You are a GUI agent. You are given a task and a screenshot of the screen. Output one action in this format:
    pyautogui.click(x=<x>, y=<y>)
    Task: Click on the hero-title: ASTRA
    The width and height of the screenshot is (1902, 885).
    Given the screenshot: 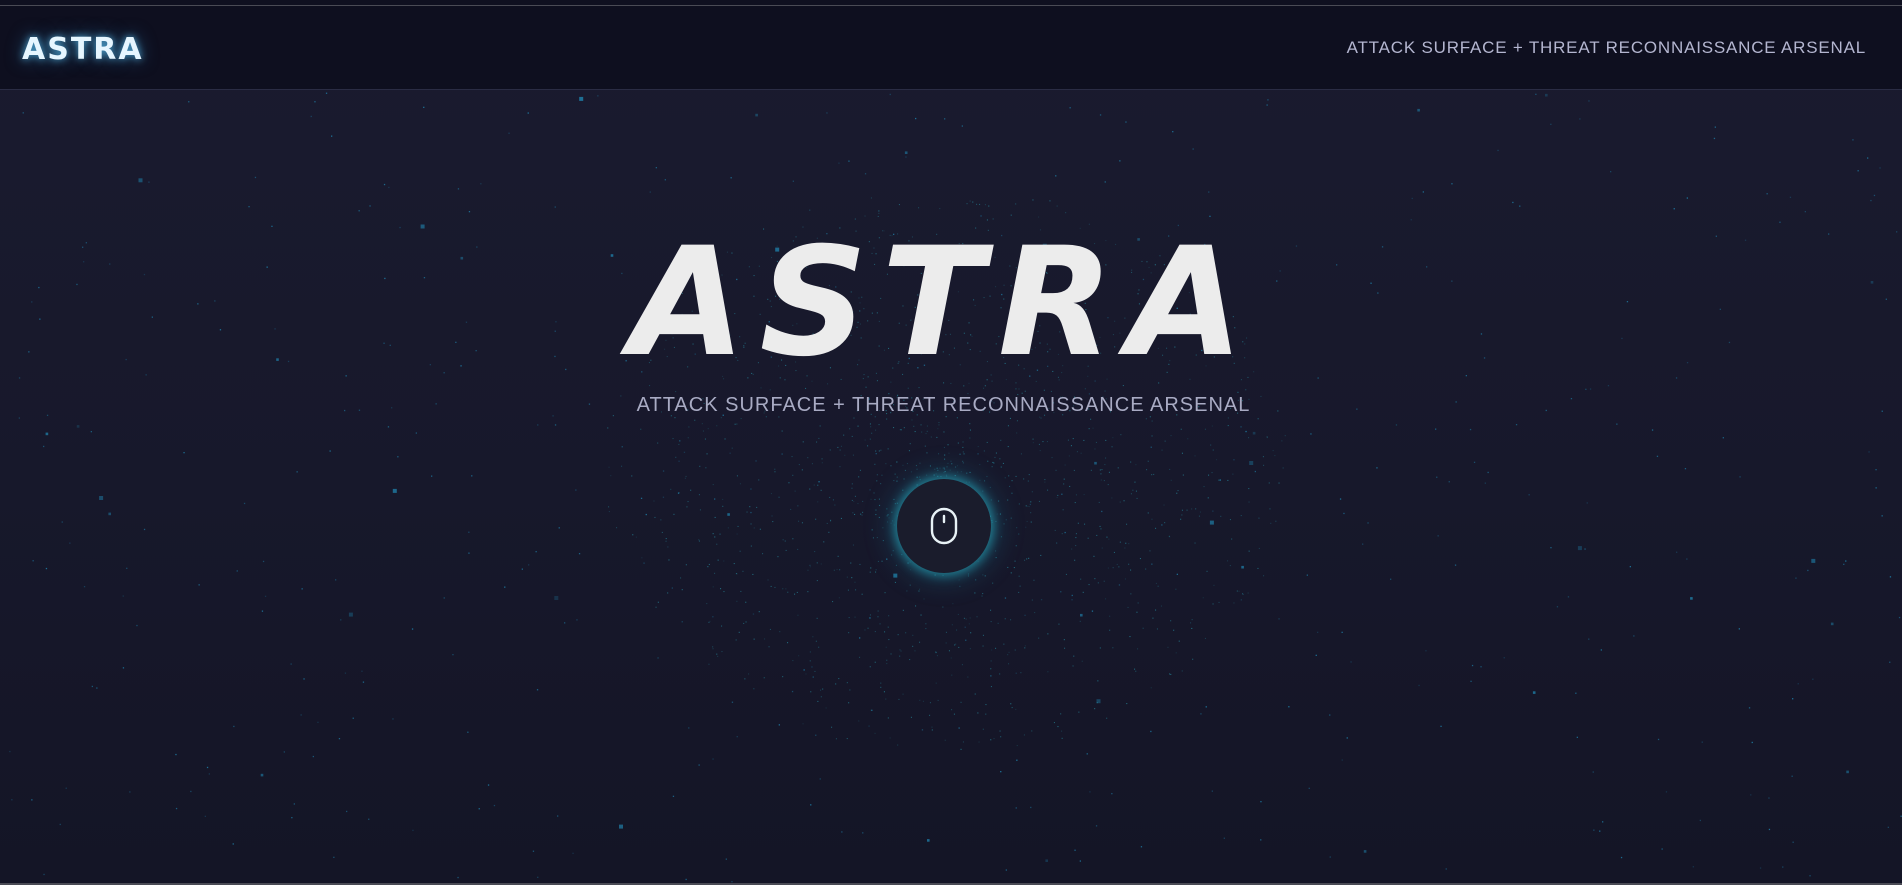 What is the action you would take?
    pyautogui.click(x=943, y=303)
    